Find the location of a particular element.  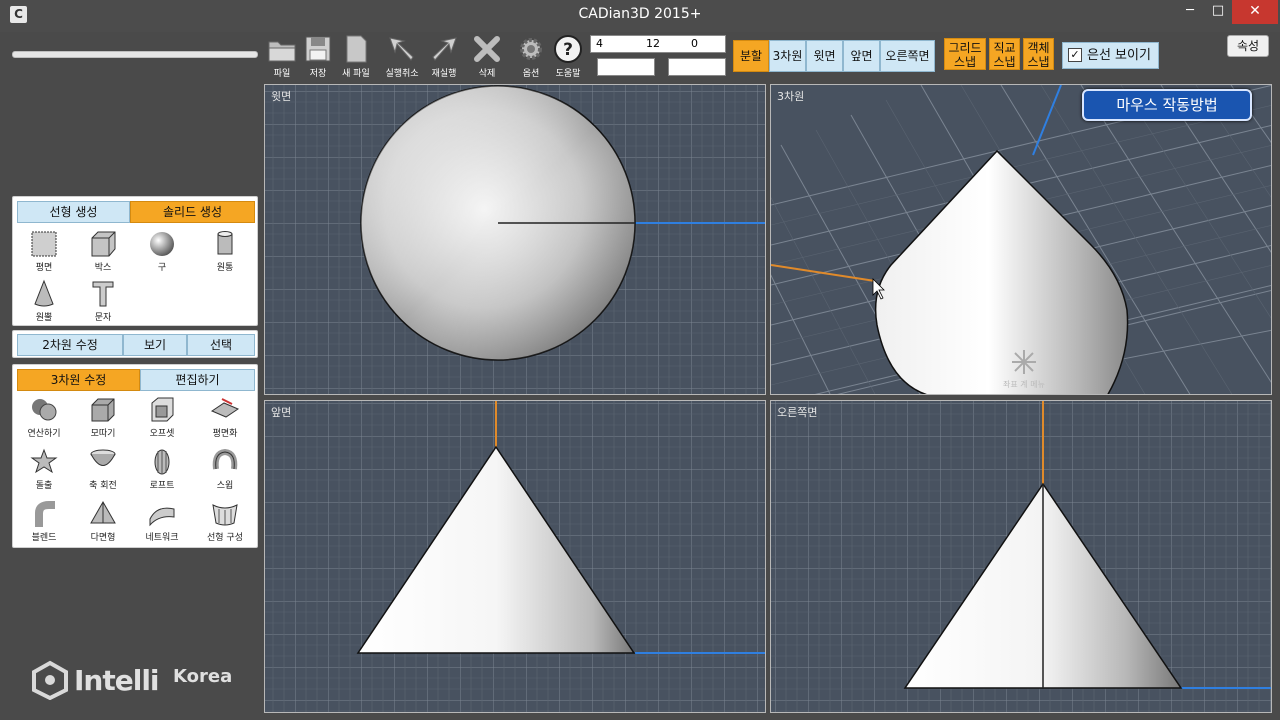

chamfer-label: 모따기 is located at coordinates (103, 434).